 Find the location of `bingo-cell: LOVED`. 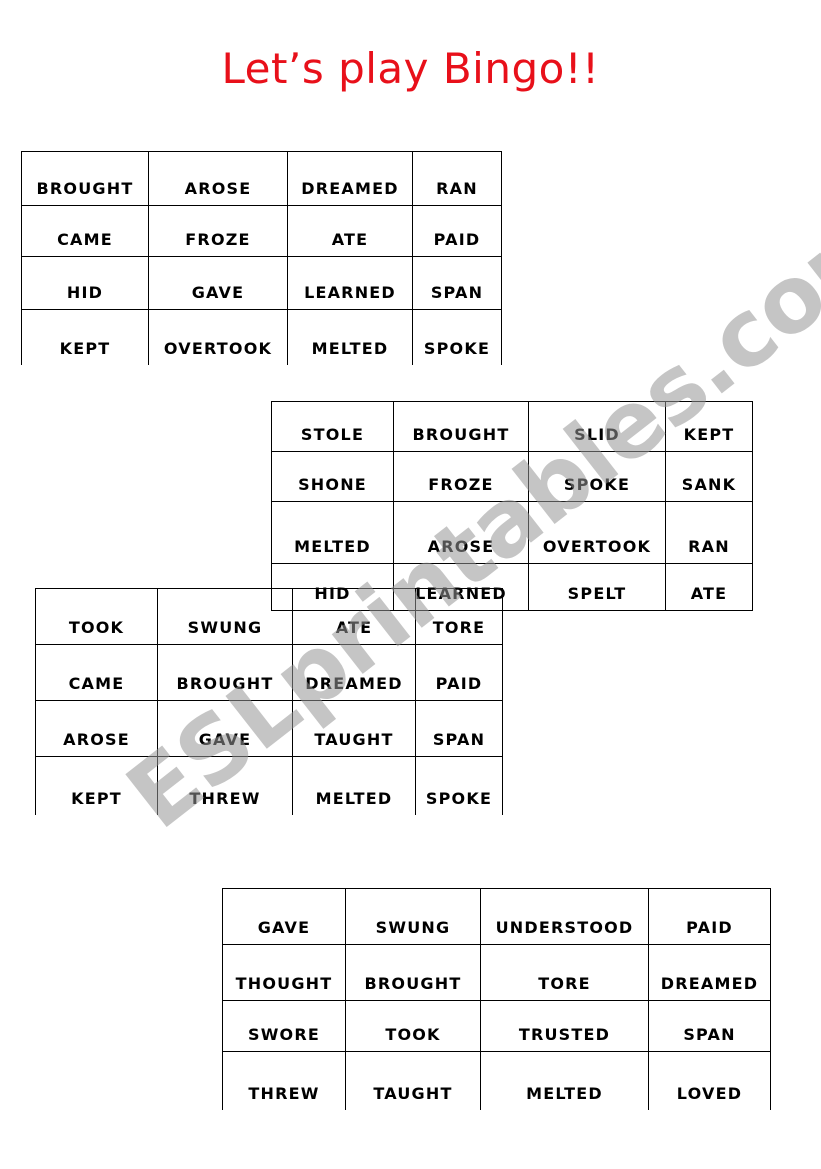

bingo-cell: LOVED is located at coordinates (709, 1080).